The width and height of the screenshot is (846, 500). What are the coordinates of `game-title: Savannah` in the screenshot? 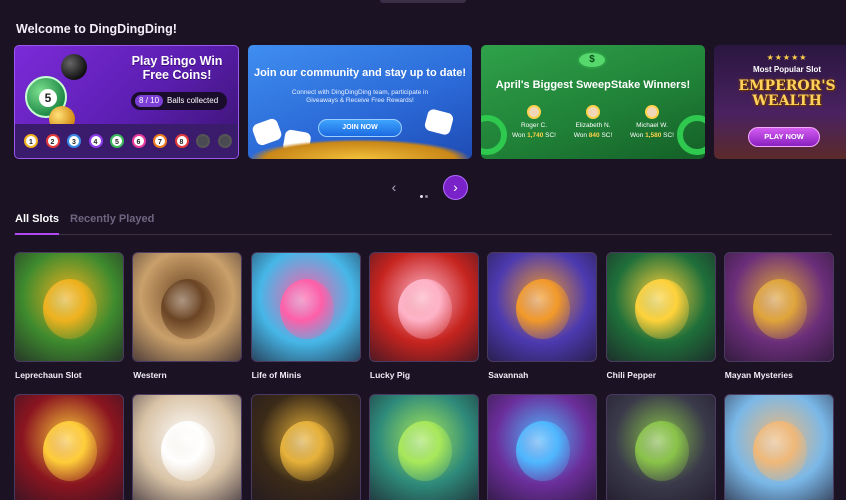 It's located at (508, 375).